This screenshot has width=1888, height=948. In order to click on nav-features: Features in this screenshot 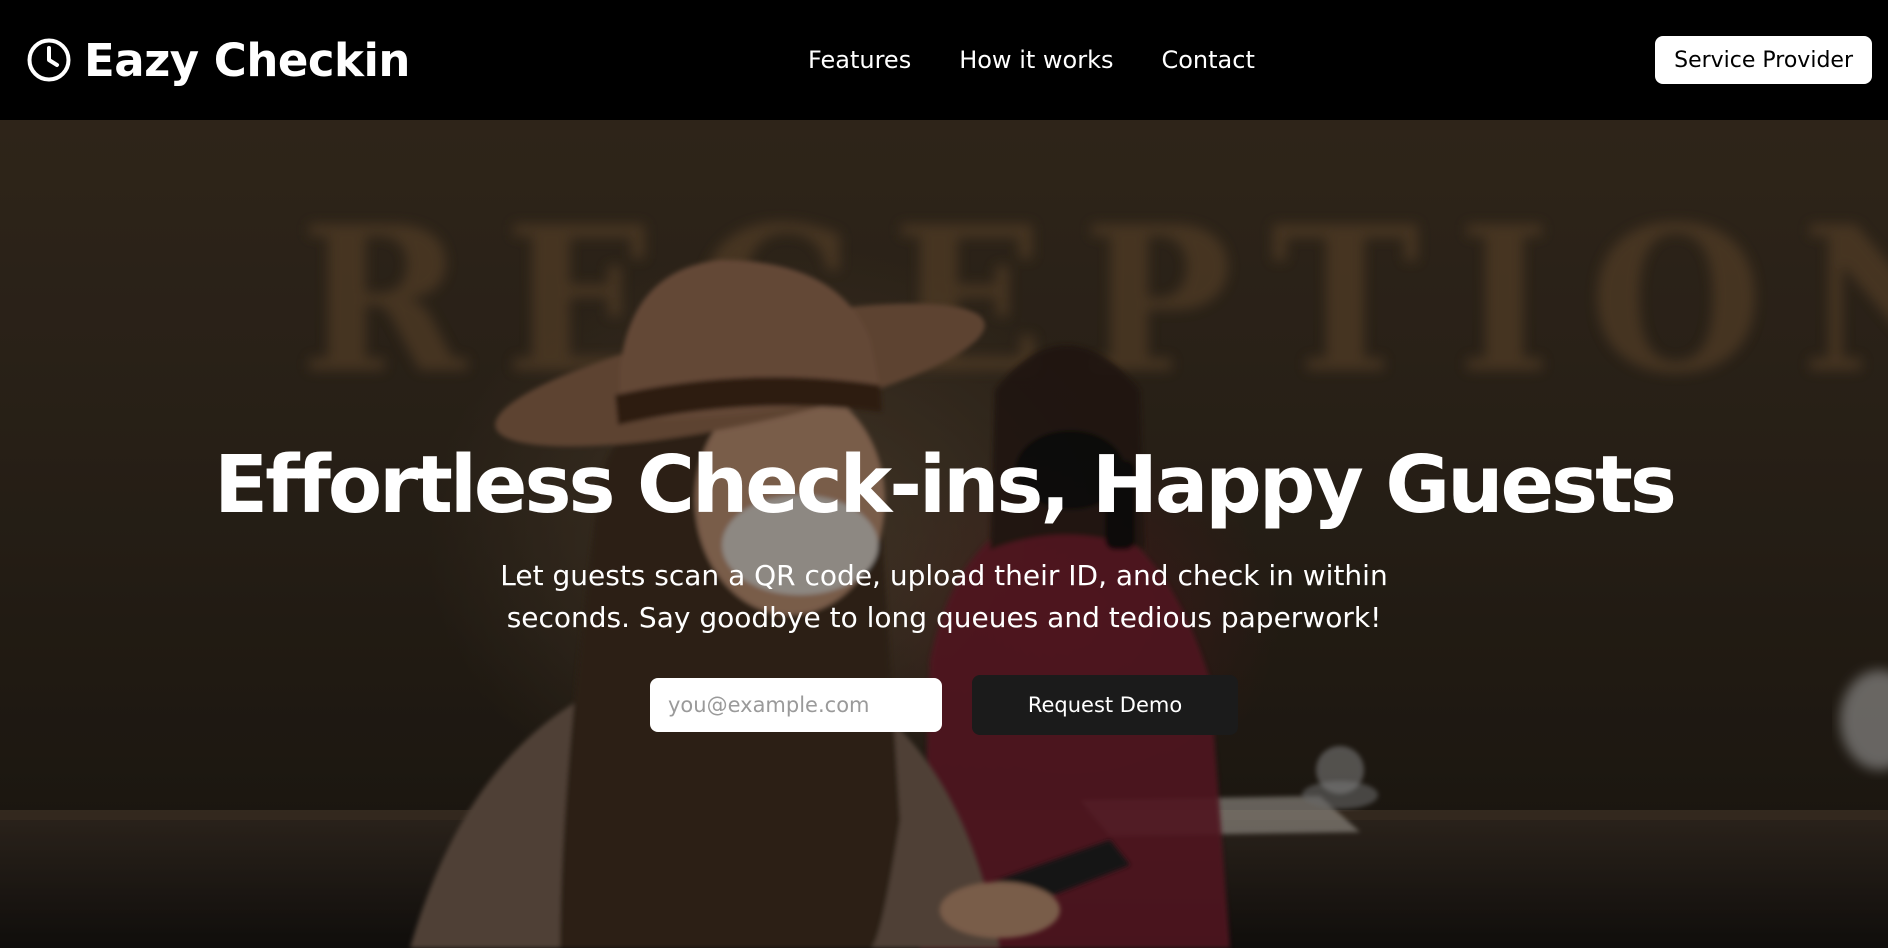, I will do `click(859, 60)`.